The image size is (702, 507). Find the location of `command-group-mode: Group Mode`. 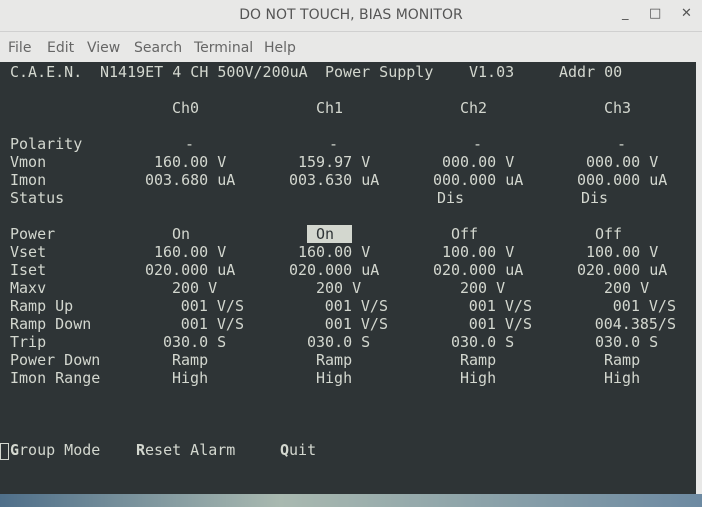

command-group-mode: Group Mode is located at coordinates (55, 450).